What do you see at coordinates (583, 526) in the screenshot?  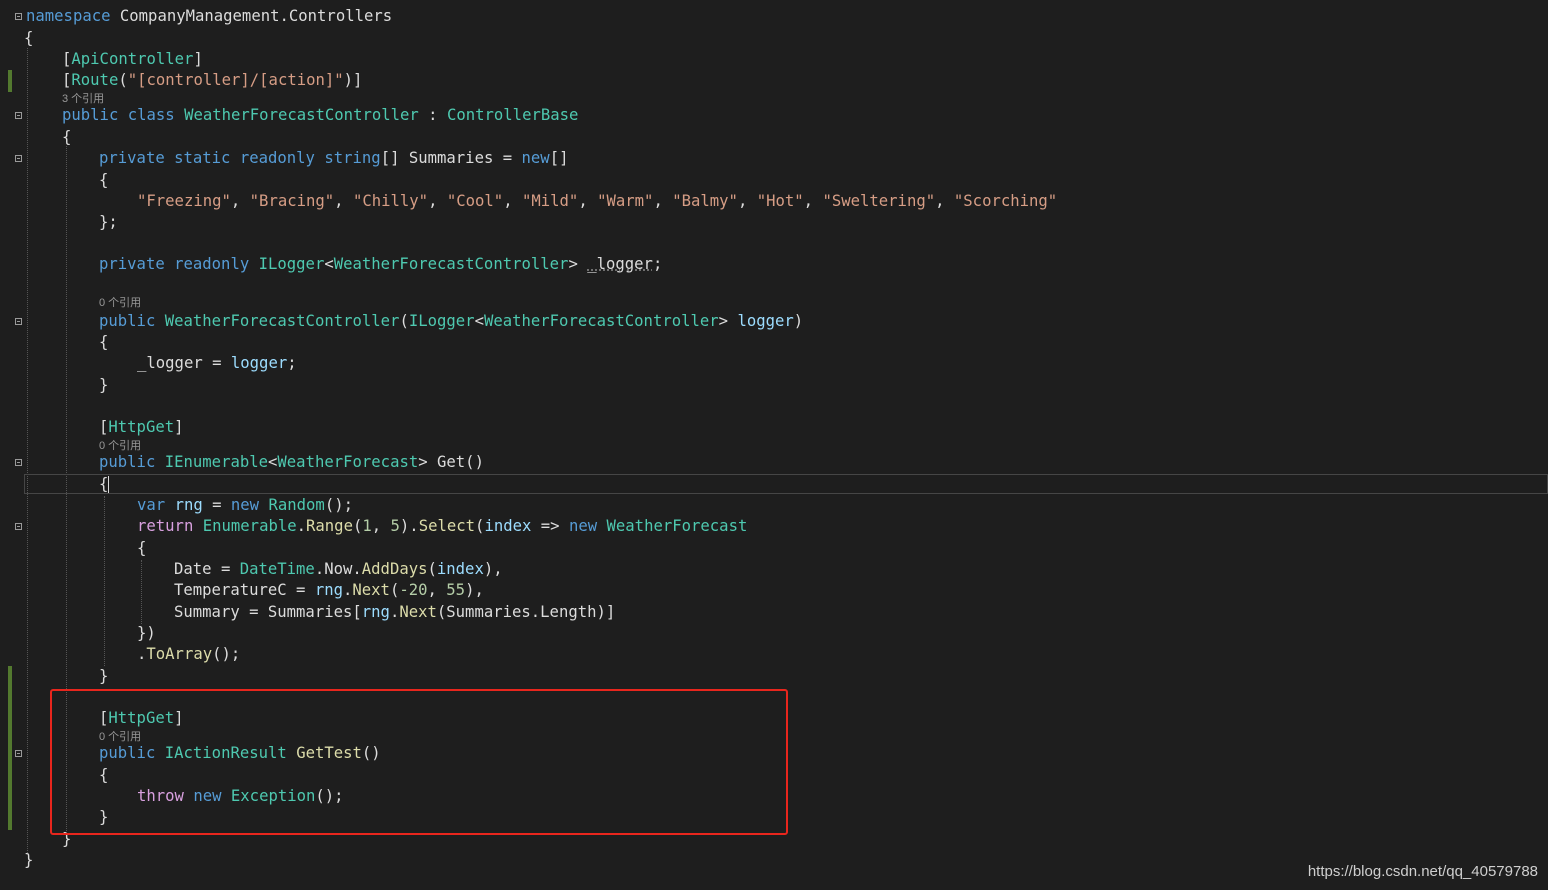 I see `keyword: new` at bounding box center [583, 526].